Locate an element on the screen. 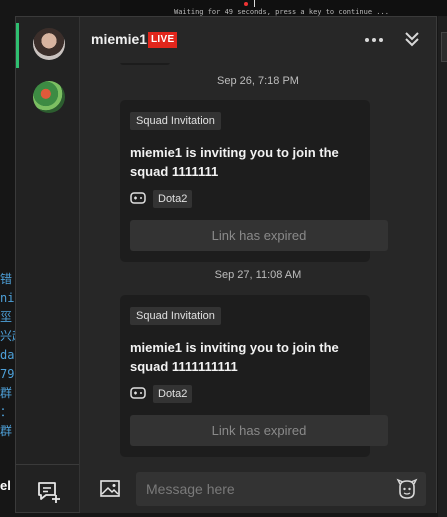 The image size is (447, 517). background-fragment: 兴起 is located at coordinates (8, 336).